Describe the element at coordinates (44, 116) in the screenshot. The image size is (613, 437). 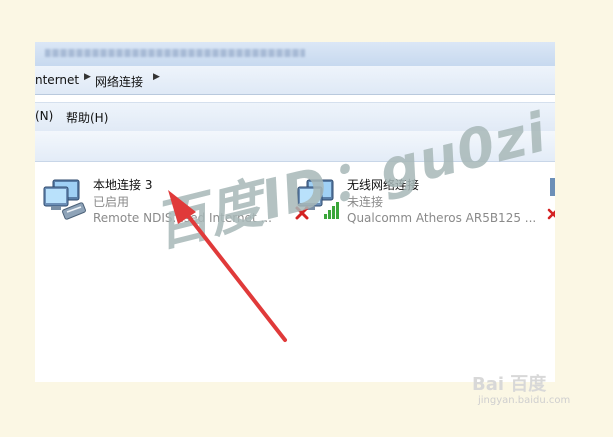
I see `menu-item-navigate: (N)` at that location.